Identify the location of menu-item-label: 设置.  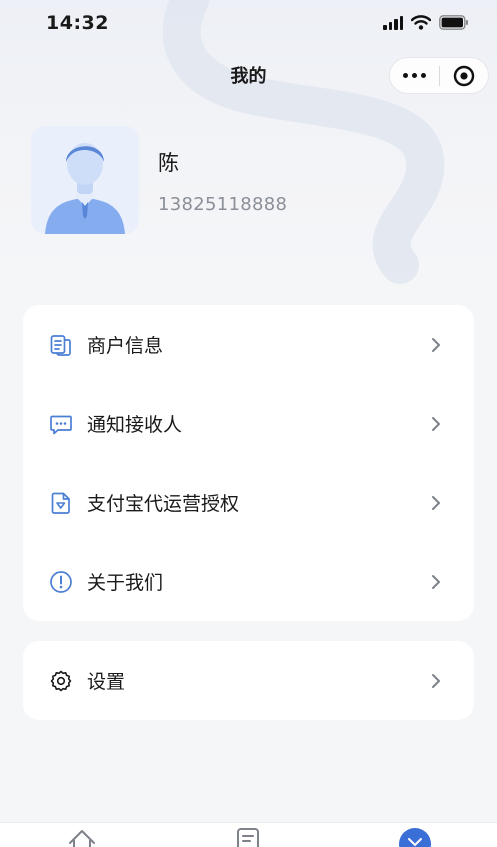
(106, 682).